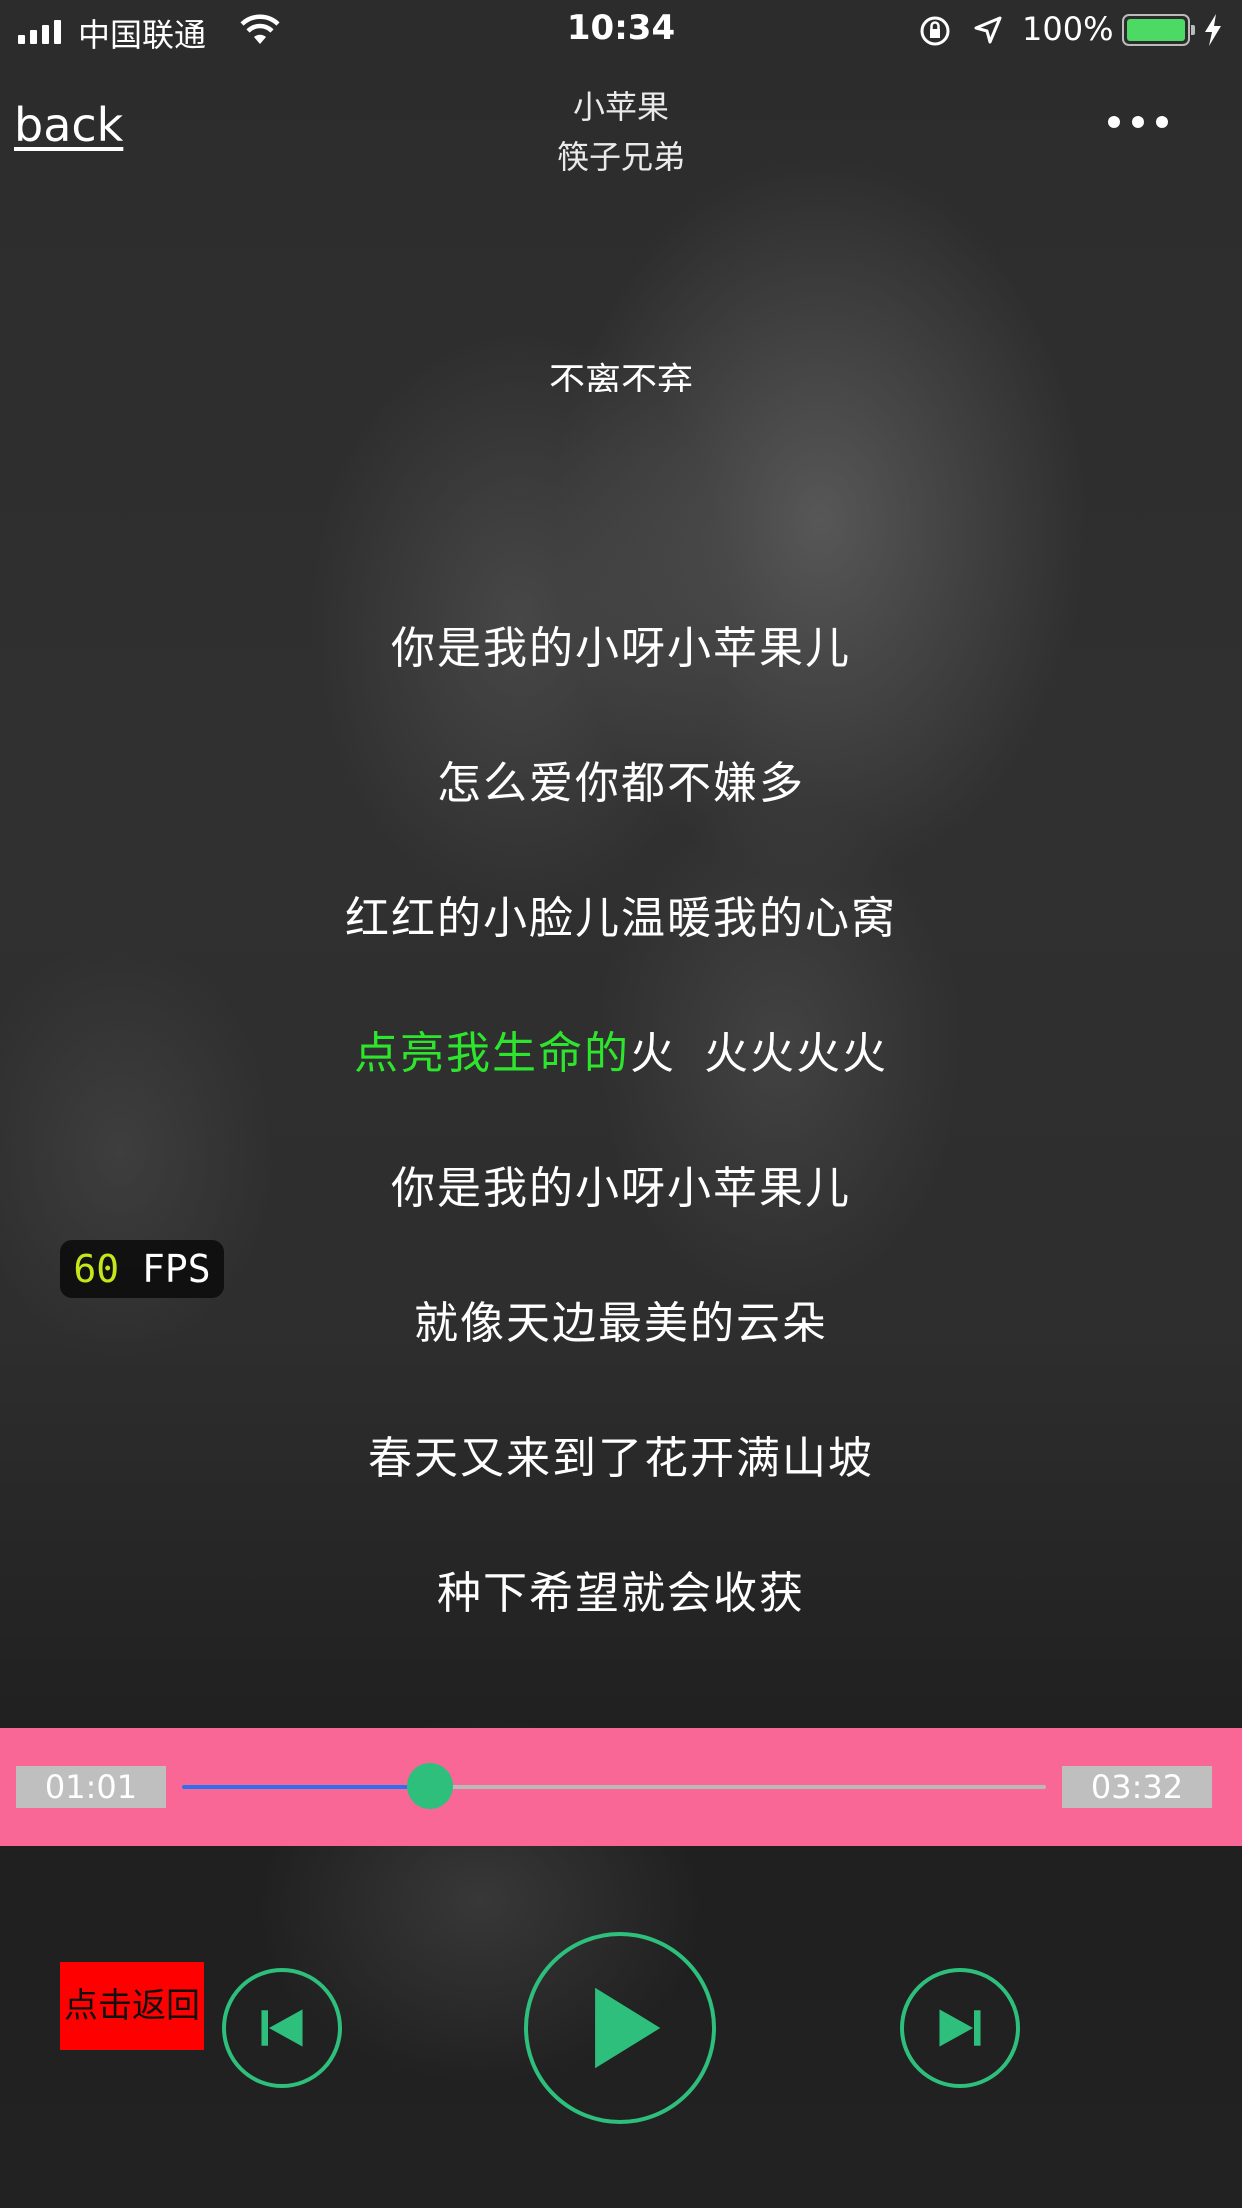 The image size is (1242, 2208). I want to click on progress-thumb, so click(429, 1786).